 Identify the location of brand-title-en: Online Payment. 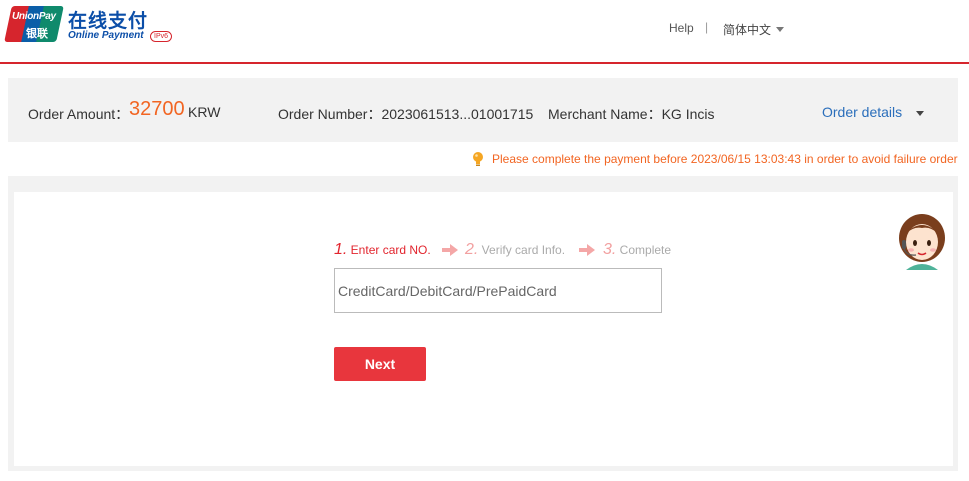
(106, 35).